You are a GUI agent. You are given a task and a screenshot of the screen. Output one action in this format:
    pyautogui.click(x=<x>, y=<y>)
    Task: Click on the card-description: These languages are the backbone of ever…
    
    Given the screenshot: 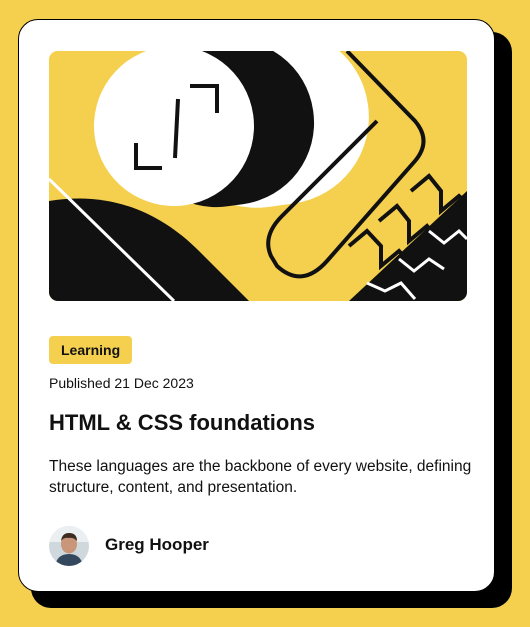 What is the action you would take?
    pyautogui.click(x=260, y=477)
    